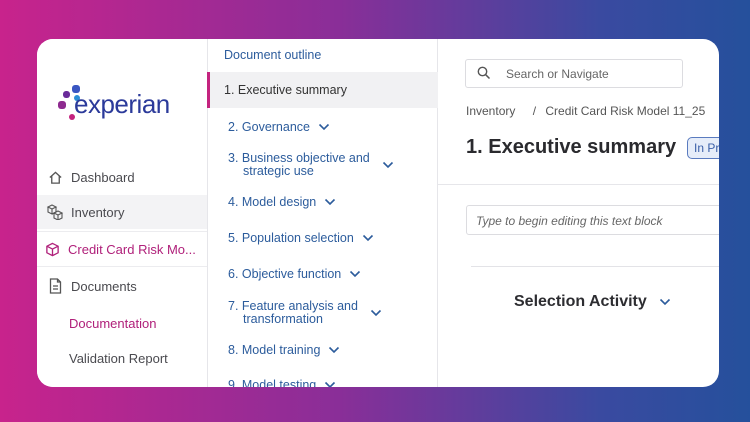 This screenshot has width=750, height=422. Describe the element at coordinates (580, 301) in the screenshot. I see `section-title: Selection Activity` at that location.